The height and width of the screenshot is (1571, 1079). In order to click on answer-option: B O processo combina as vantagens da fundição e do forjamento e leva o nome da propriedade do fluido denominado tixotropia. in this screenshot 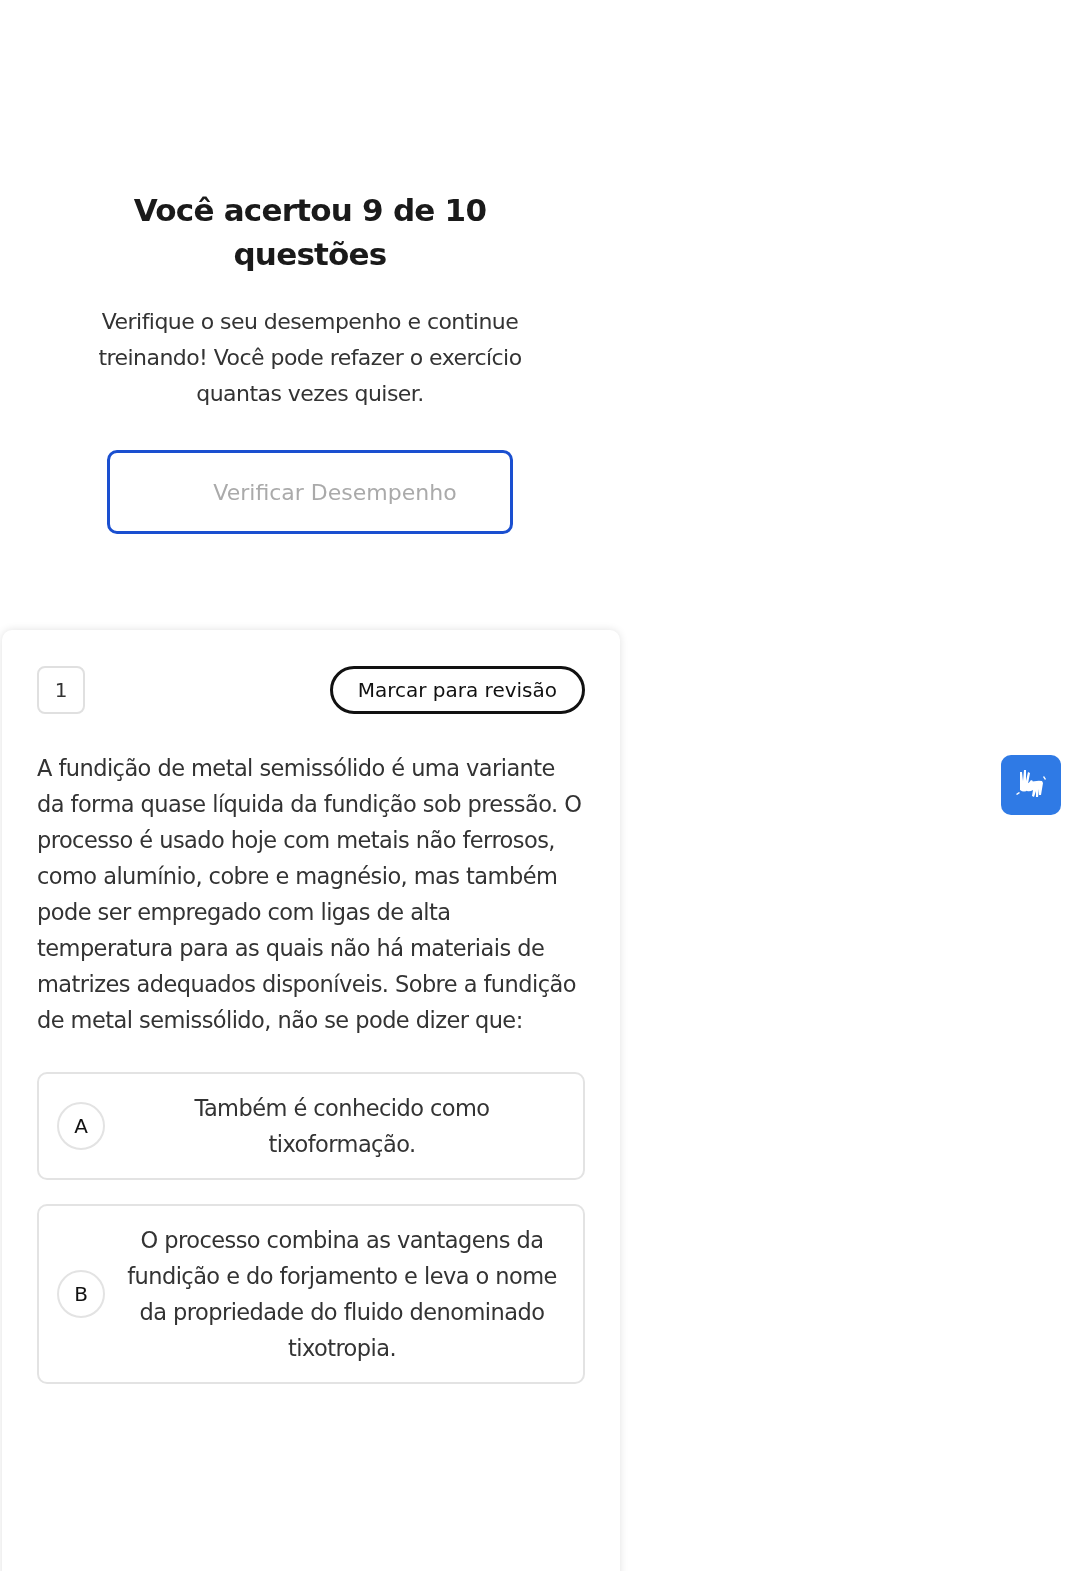, I will do `click(311, 1294)`.